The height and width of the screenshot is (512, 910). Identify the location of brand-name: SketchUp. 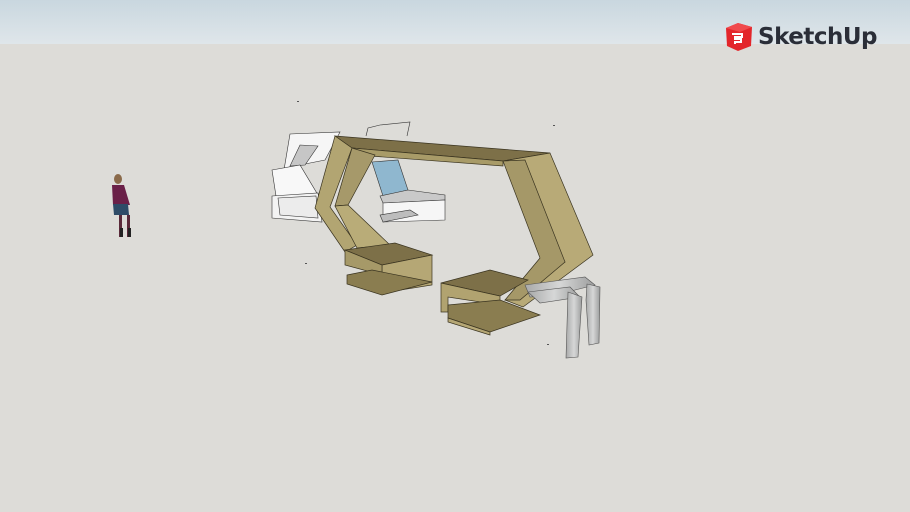
(818, 37).